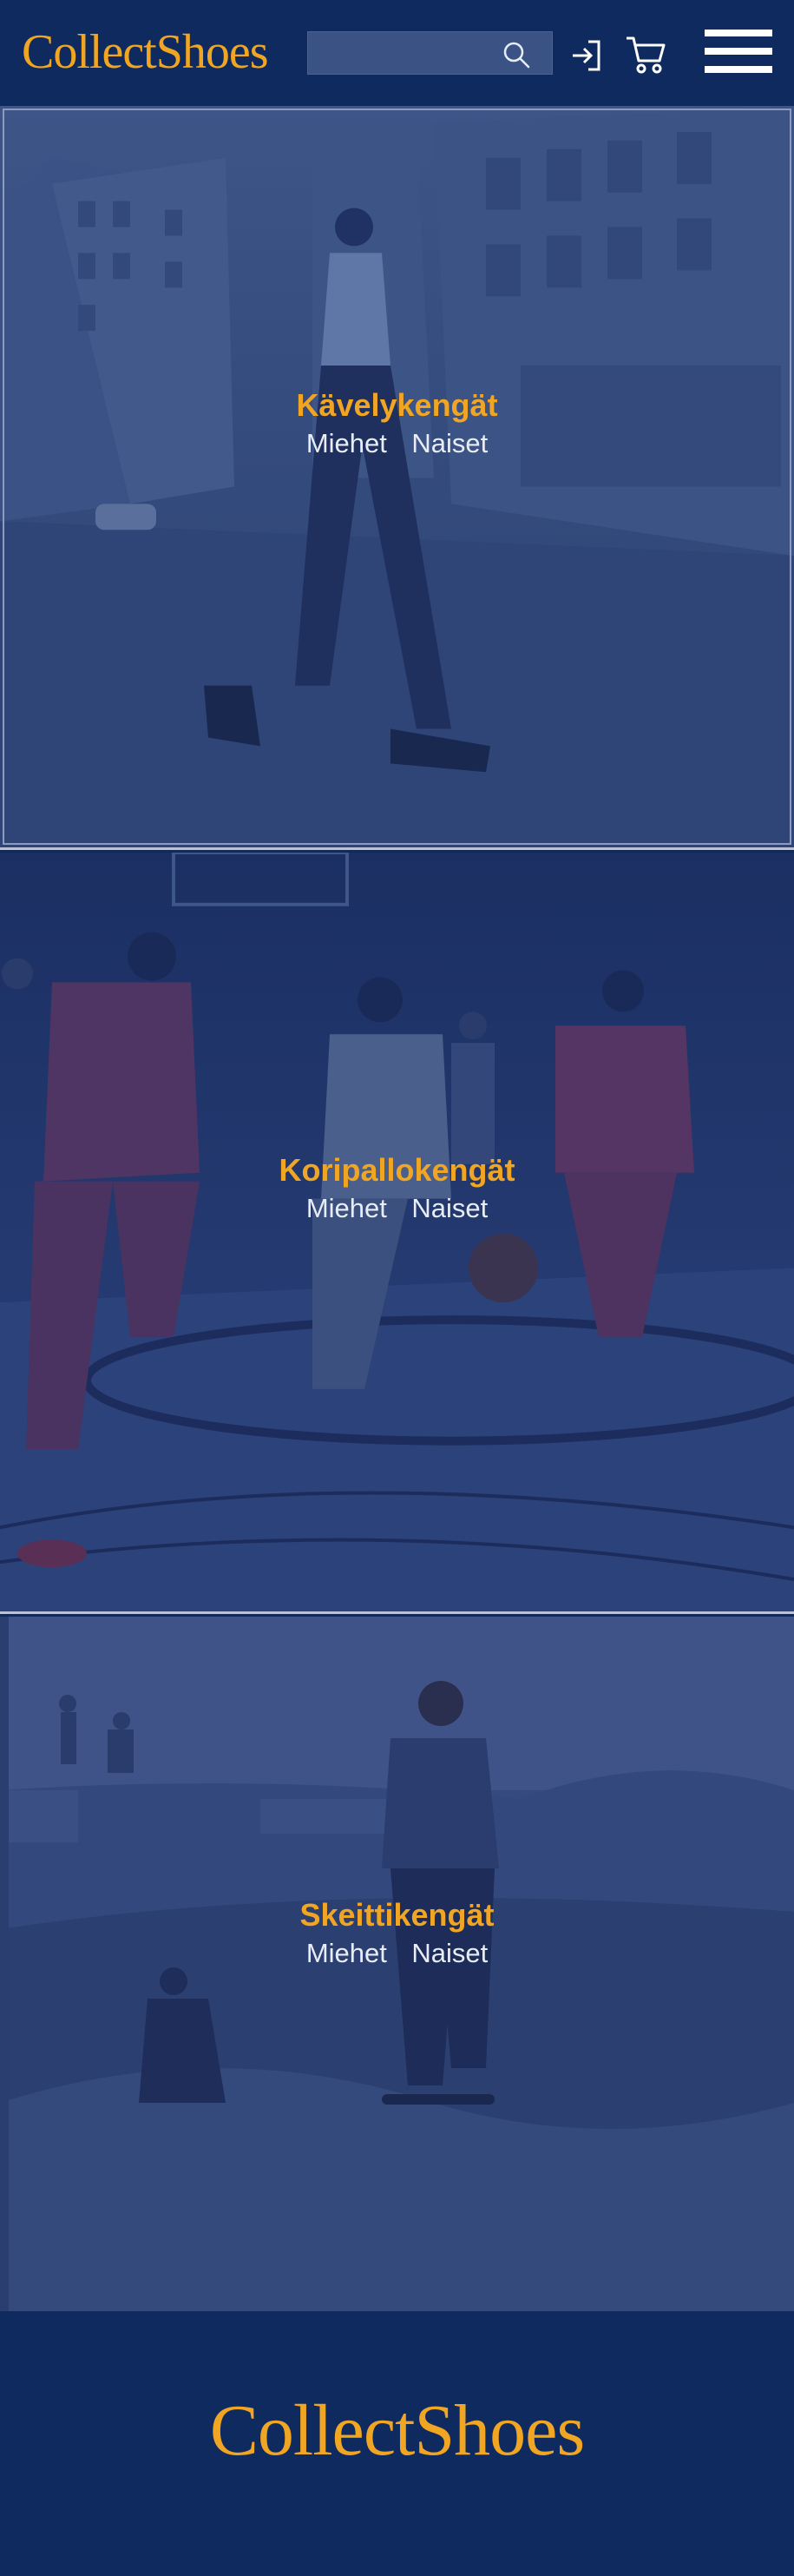 This screenshot has width=794, height=2576. I want to click on category-title: Skeittikengät, so click(397, 1915).